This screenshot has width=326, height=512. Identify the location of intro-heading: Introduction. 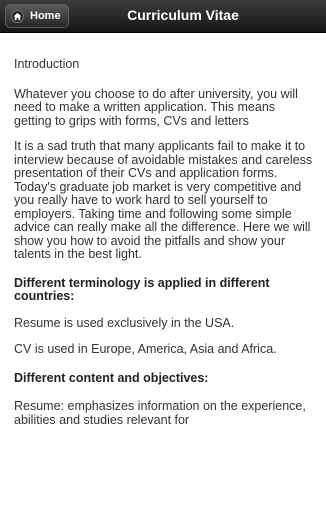
(47, 64).